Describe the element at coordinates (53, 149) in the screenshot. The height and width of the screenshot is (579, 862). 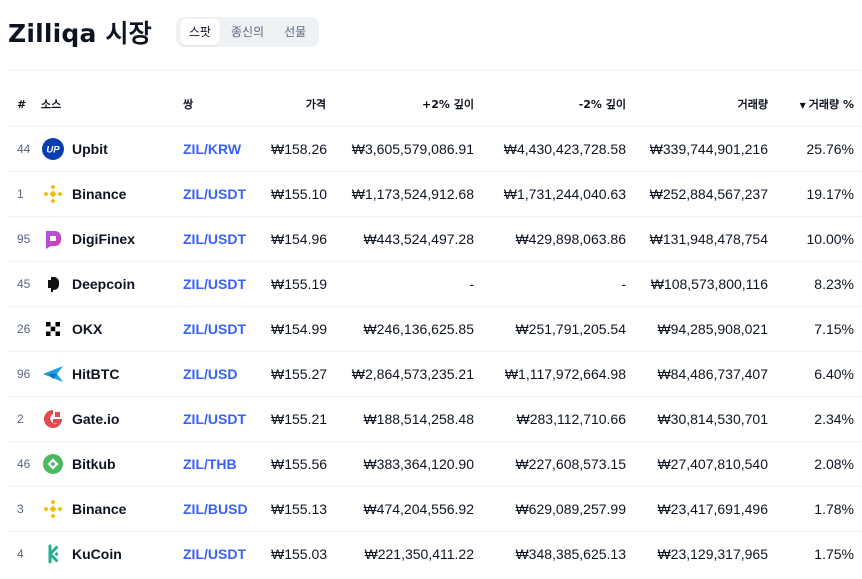
I see `upbit-logo: UP` at that location.